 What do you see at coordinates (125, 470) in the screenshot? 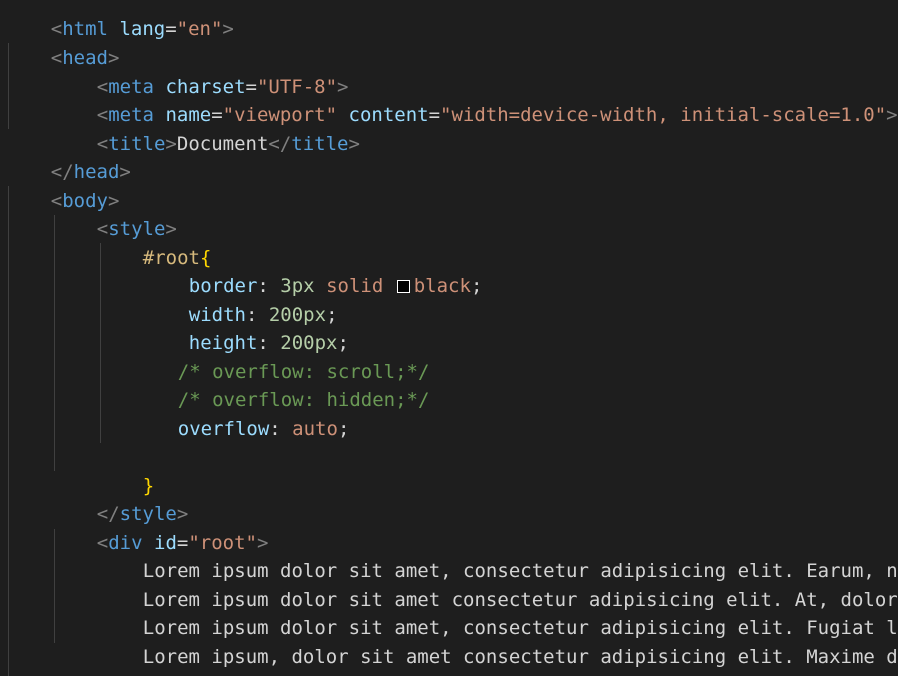
I see `code-line: }` at bounding box center [125, 470].